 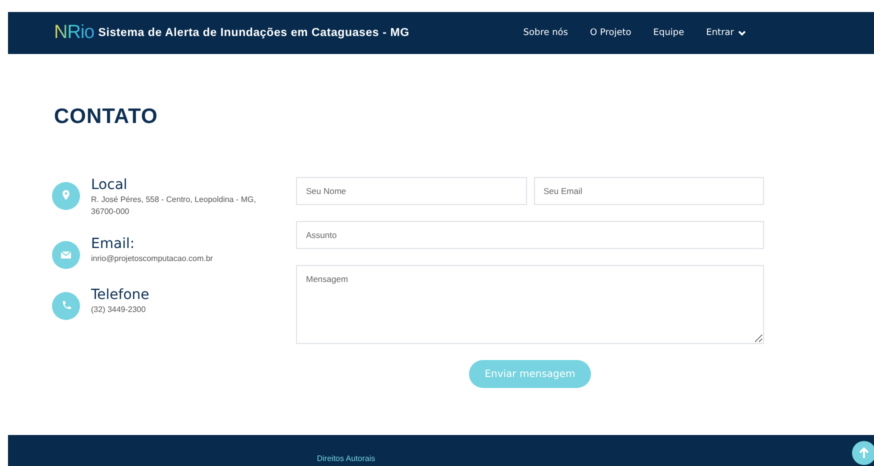 I want to click on nav-dropdown: Entrar, so click(x=726, y=33).